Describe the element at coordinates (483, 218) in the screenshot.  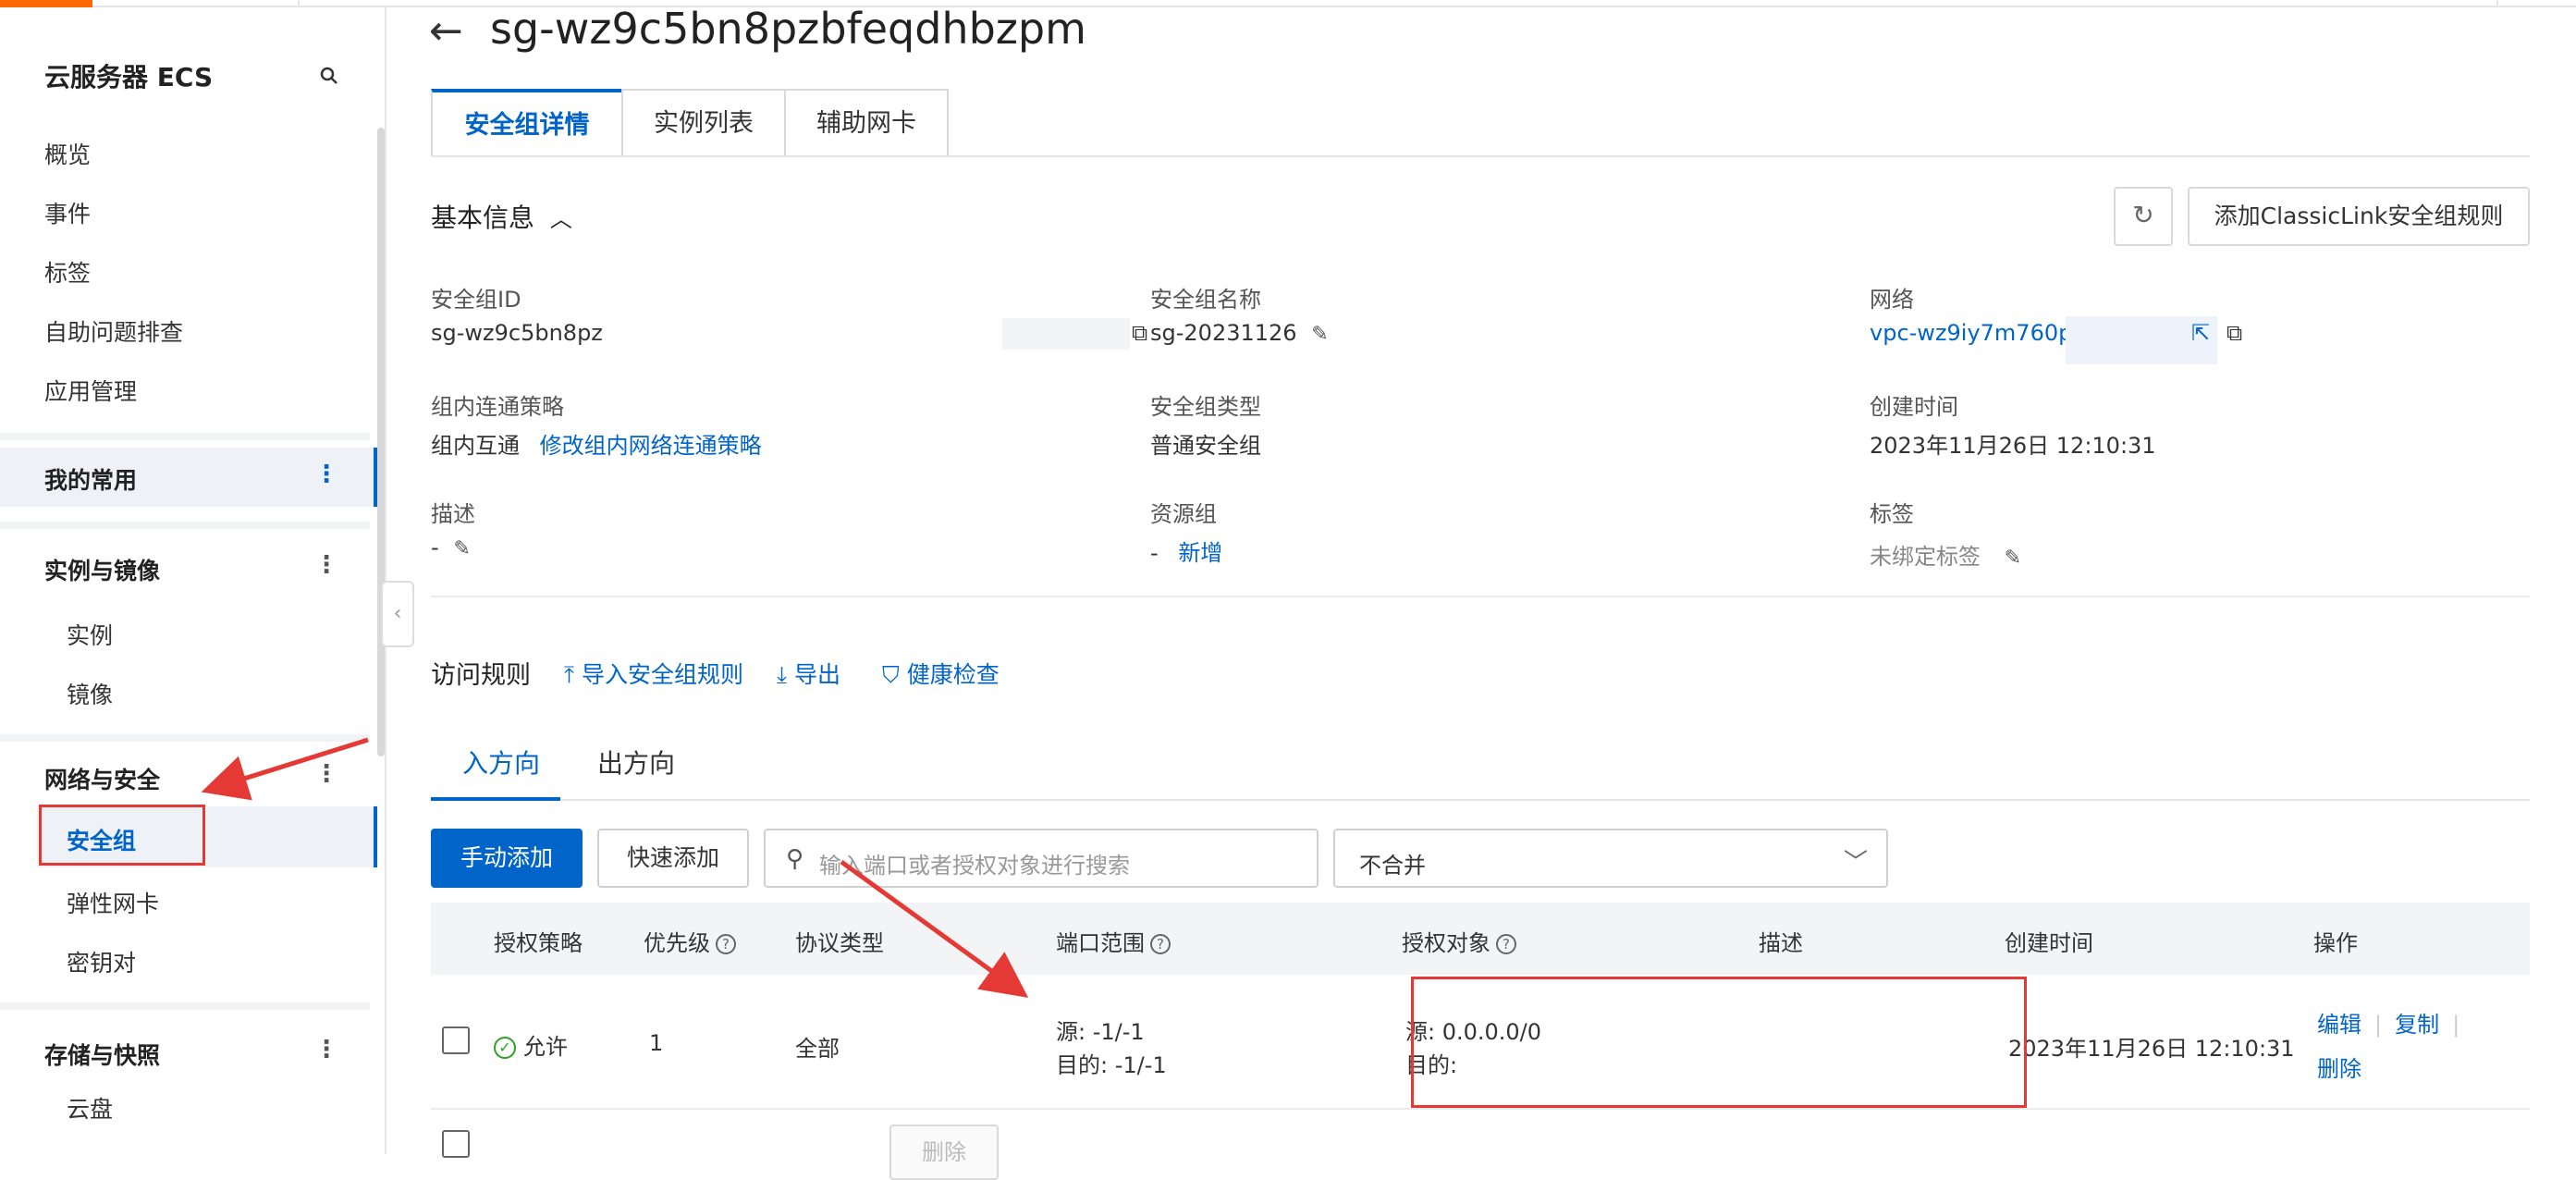
I see `basic-info-title: 基本信息` at that location.